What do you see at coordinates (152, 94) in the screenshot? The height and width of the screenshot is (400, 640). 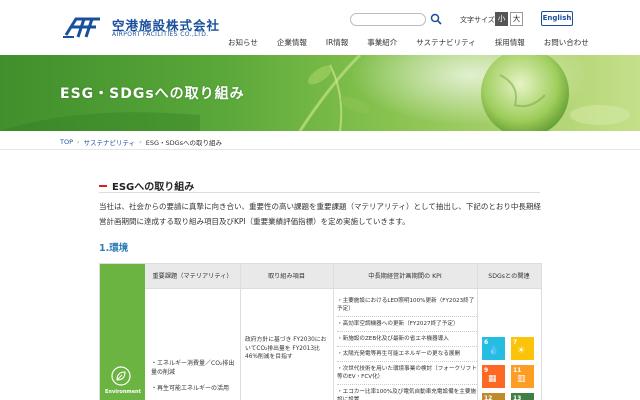 I see `page-title: ESG・SDGsへの取り組み` at bounding box center [152, 94].